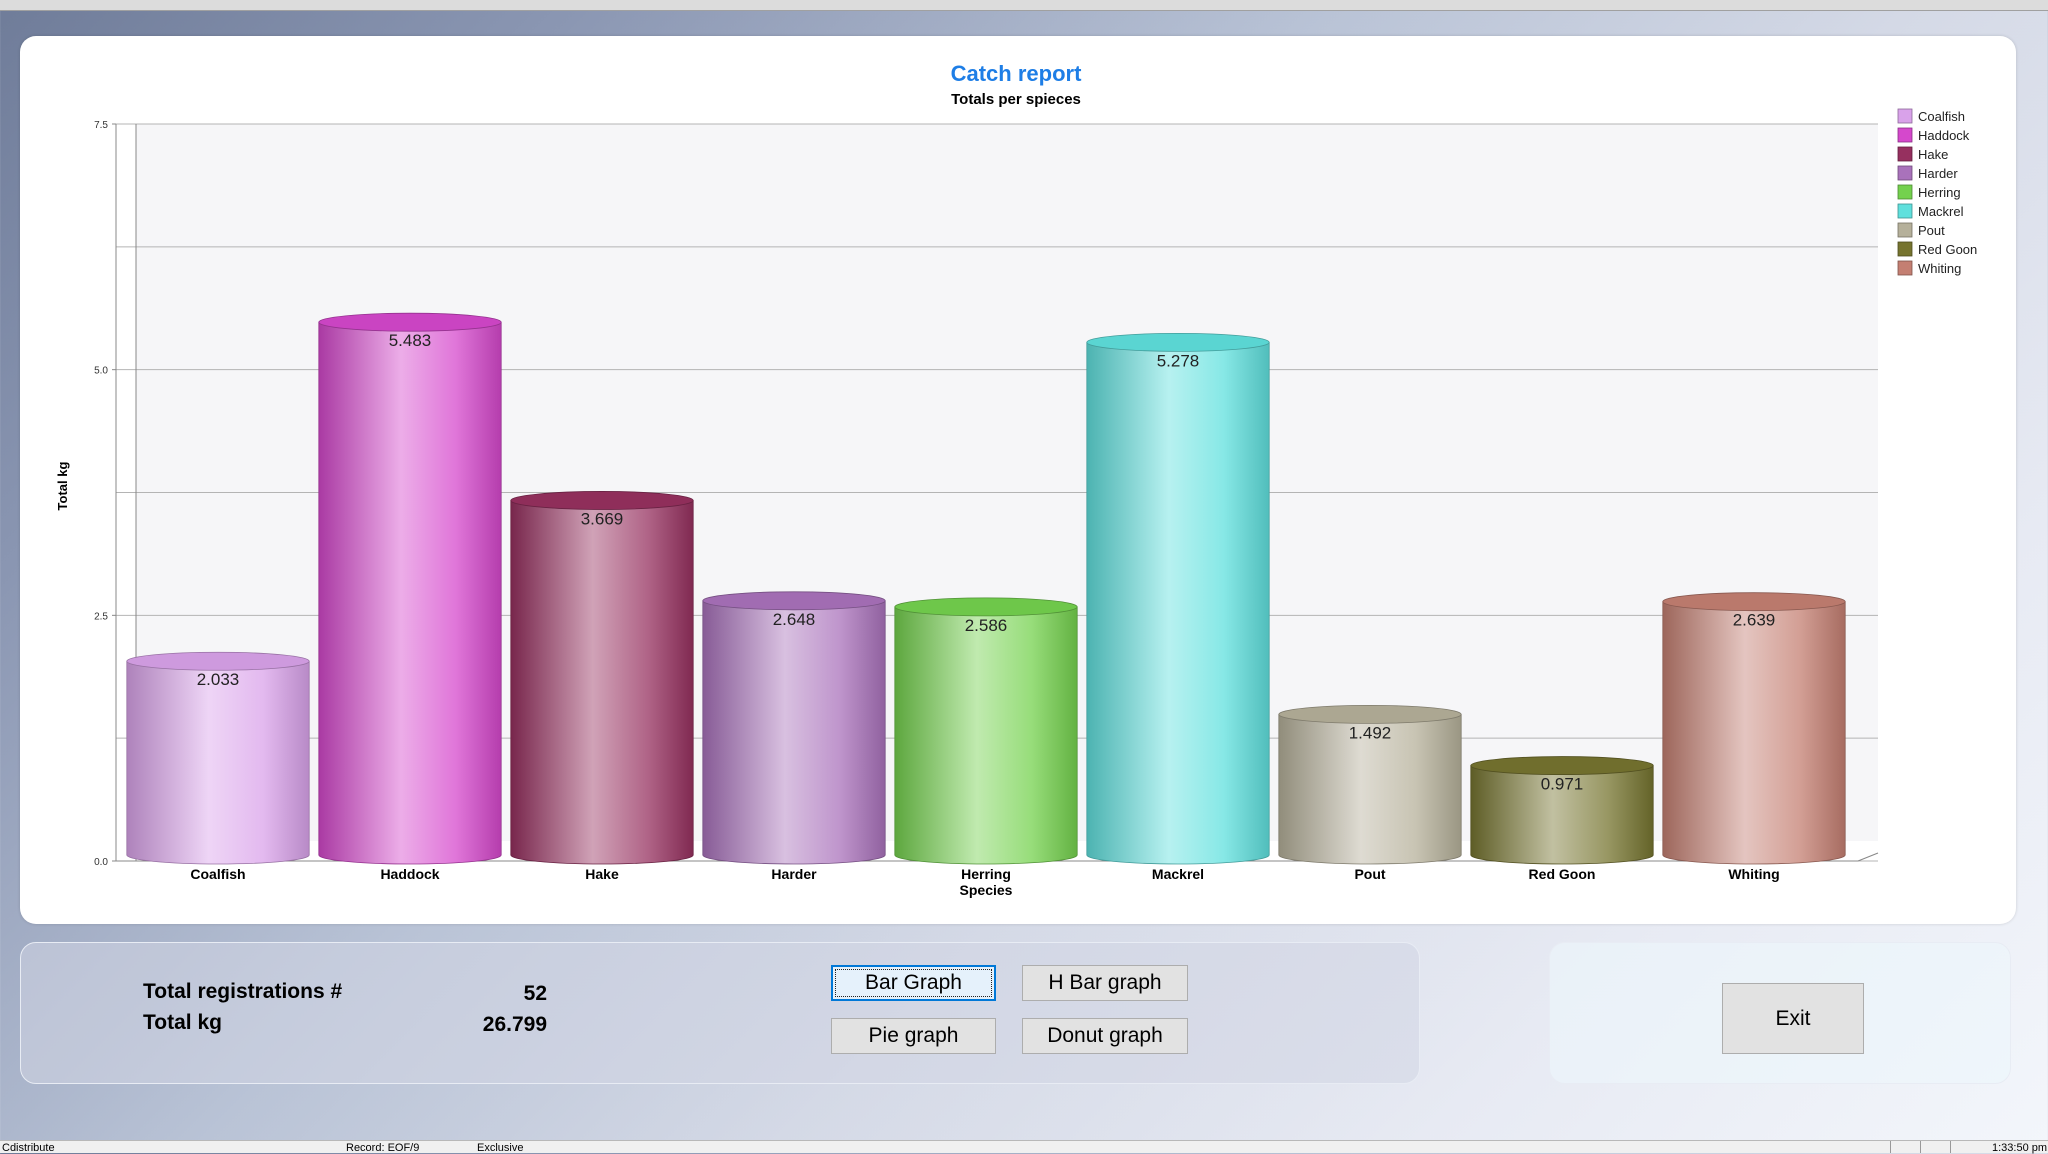 Image resolution: width=2048 pixels, height=1154 pixels. I want to click on bar-haddock, so click(410, 593).